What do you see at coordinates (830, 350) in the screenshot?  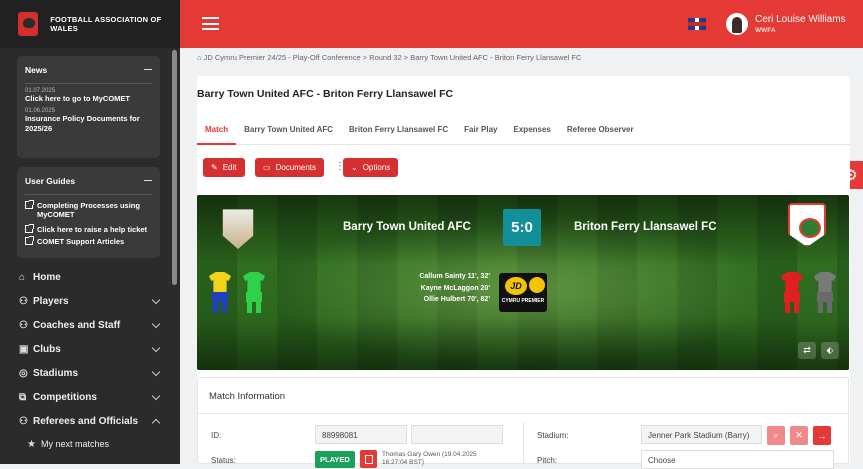 I see `tag-icon: ⬖` at bounding box center [830, 350].